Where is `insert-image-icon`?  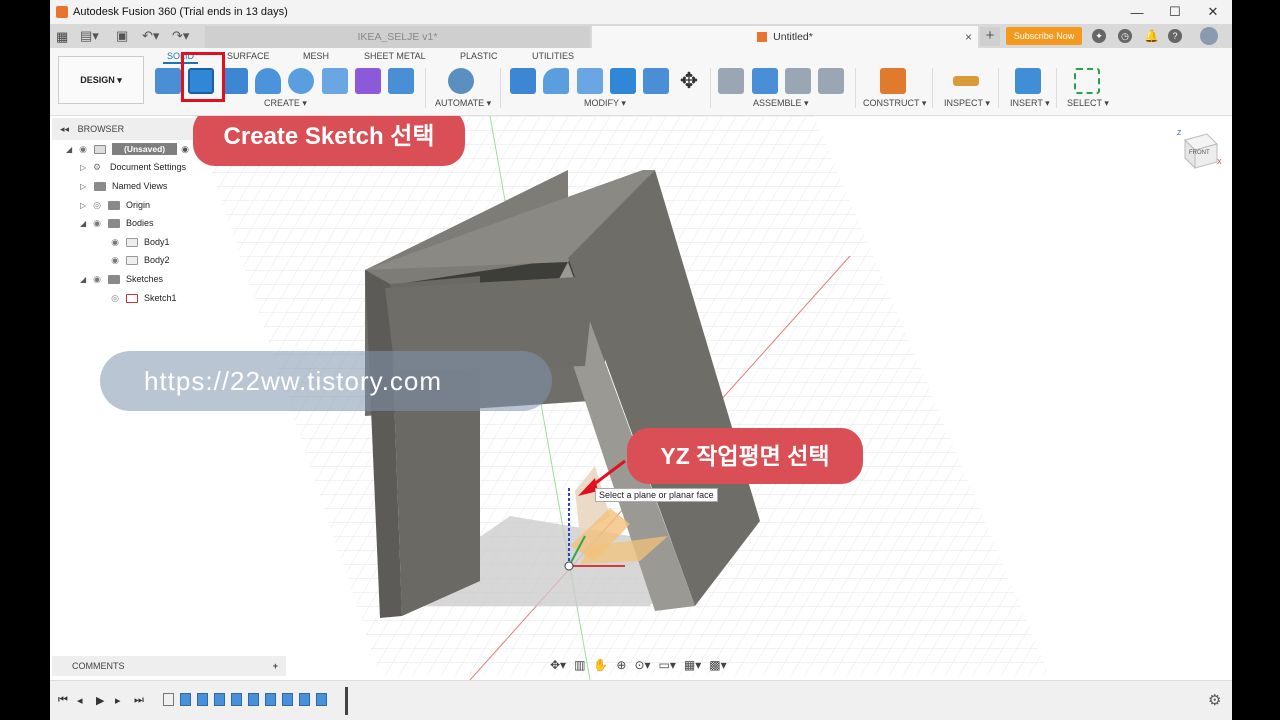 insert-image-icon is located at coordinates (1028, 81).